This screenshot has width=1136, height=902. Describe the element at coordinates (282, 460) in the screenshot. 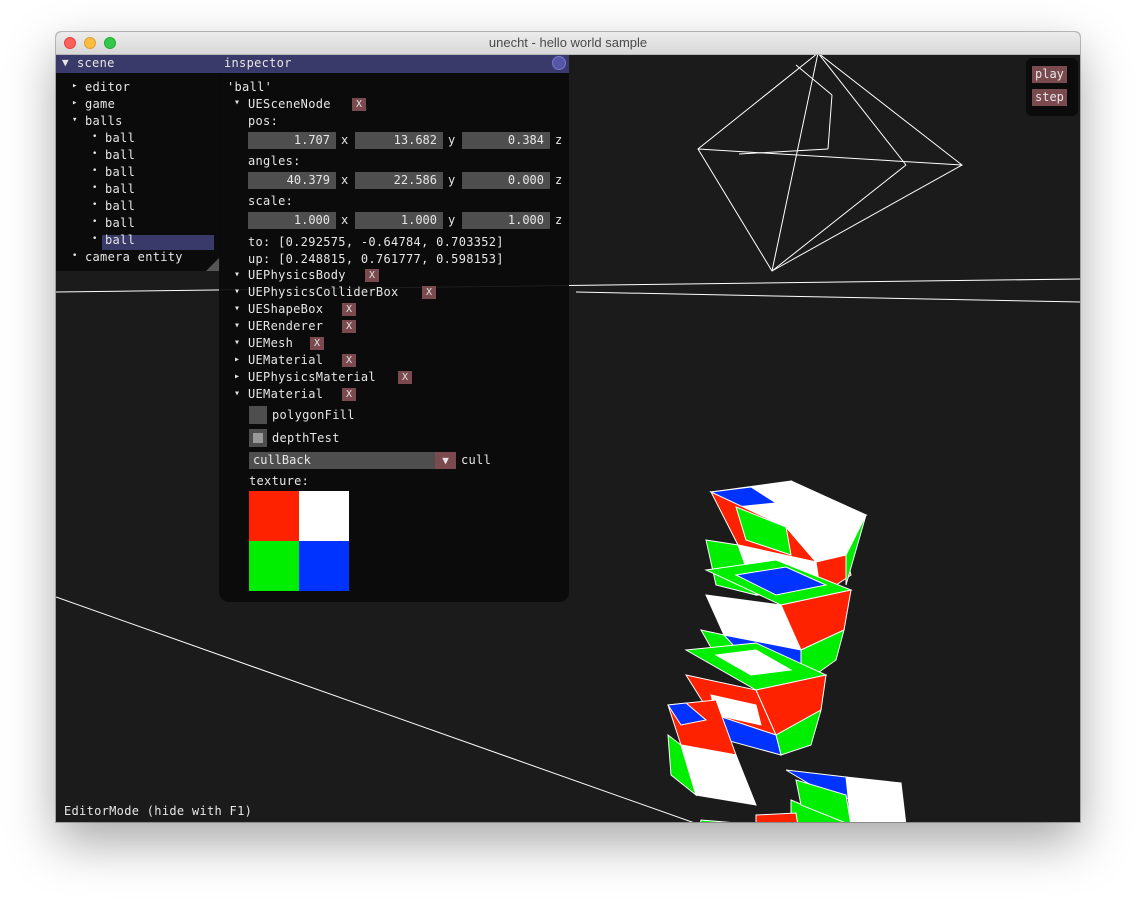

I see `cull-dropdown-value: cullBack` at that location.